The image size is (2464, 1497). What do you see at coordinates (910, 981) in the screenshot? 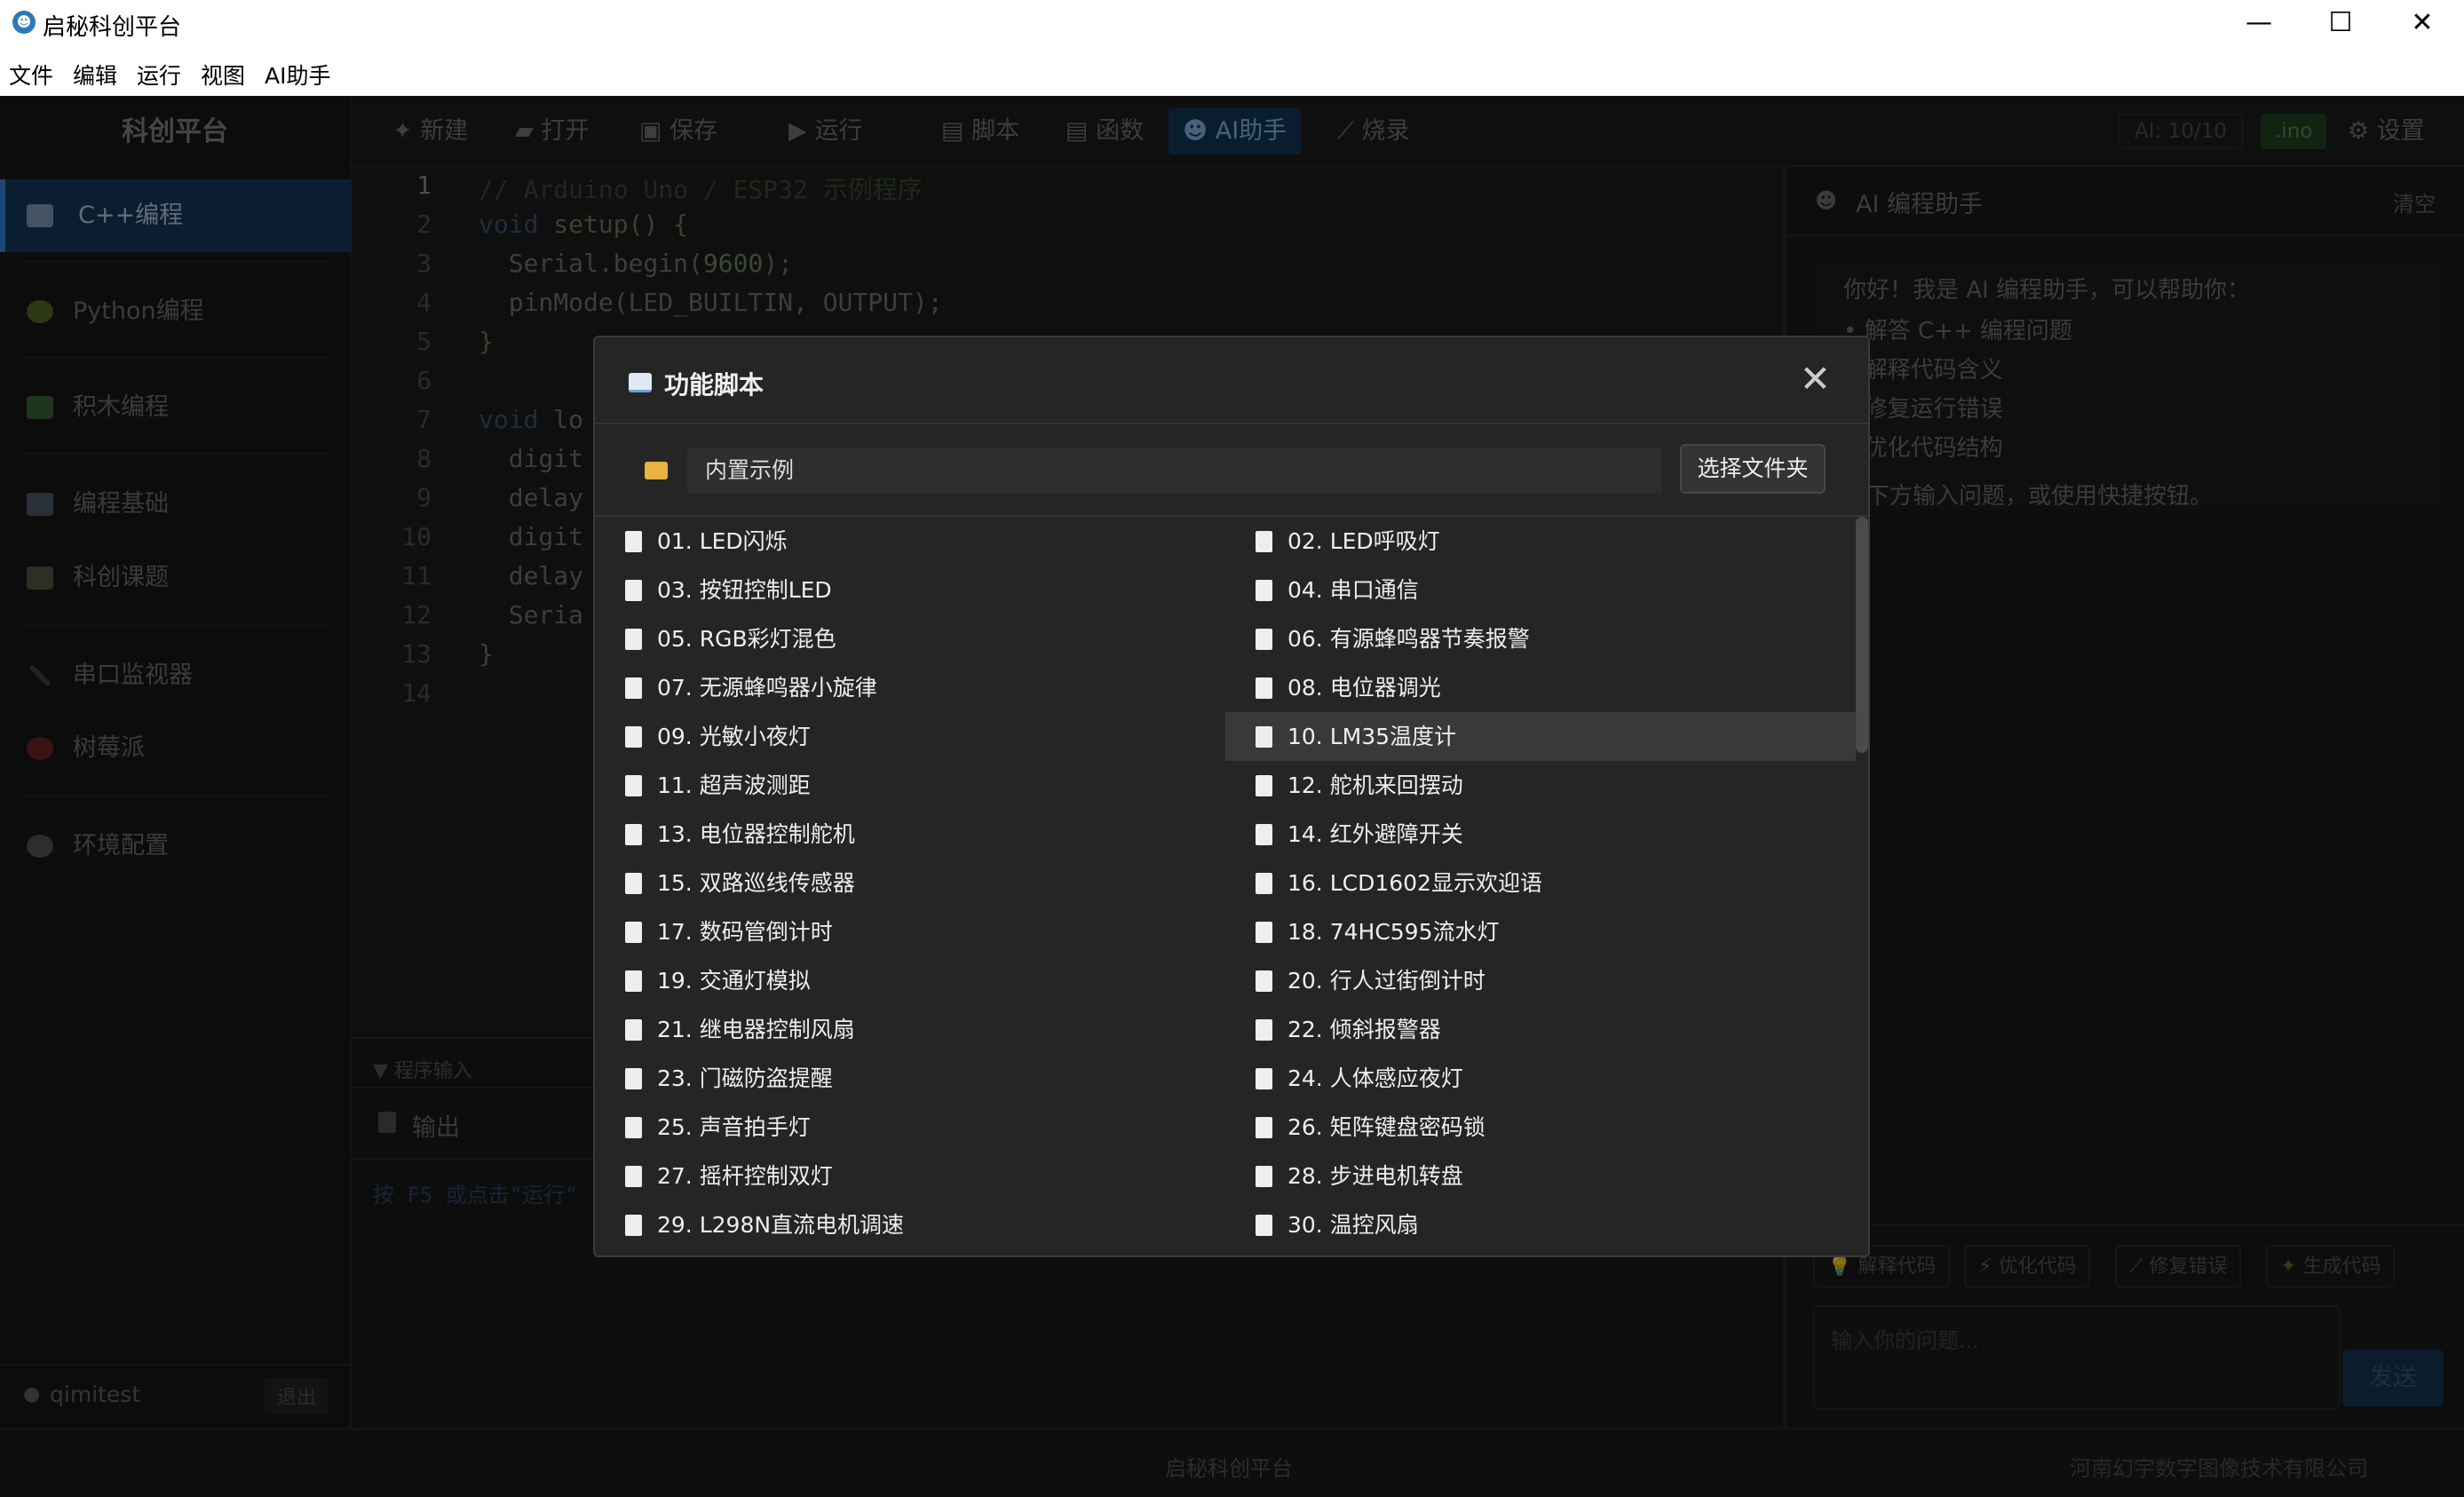
I see `script-item: 19. 交通灯模拟` at bounding box center [910, 981].